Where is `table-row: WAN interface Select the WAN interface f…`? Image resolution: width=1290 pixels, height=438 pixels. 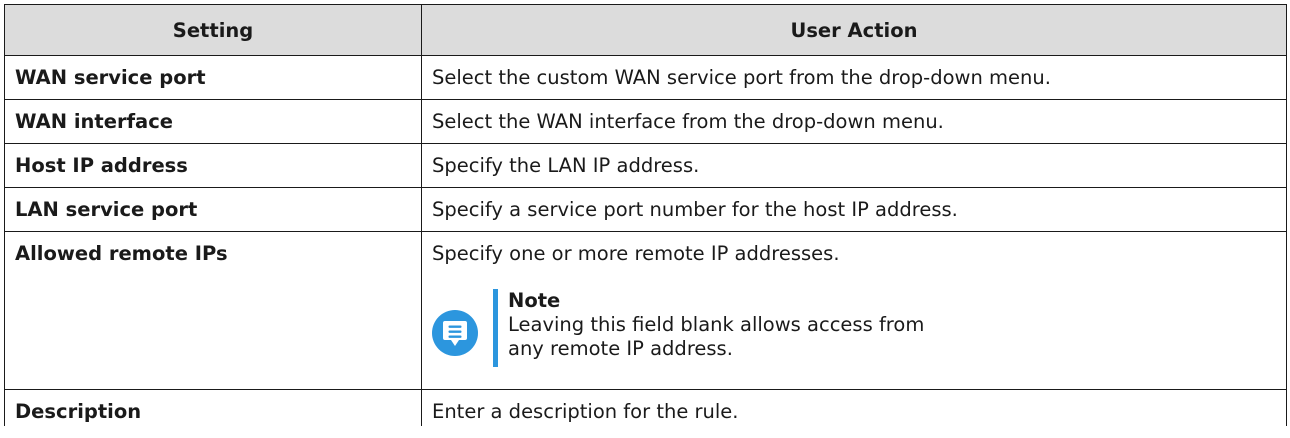
table-row: WAN interface Select the WAN interface f… is located at coordinates (645, 121).